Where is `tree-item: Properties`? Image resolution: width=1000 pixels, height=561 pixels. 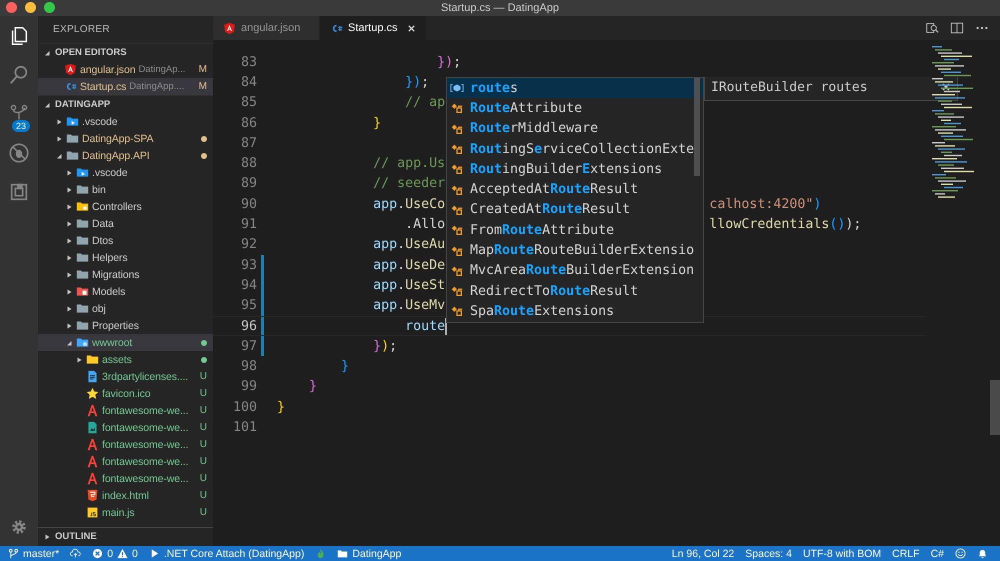 tree-item: Properties is located at coordinates (125, 325).